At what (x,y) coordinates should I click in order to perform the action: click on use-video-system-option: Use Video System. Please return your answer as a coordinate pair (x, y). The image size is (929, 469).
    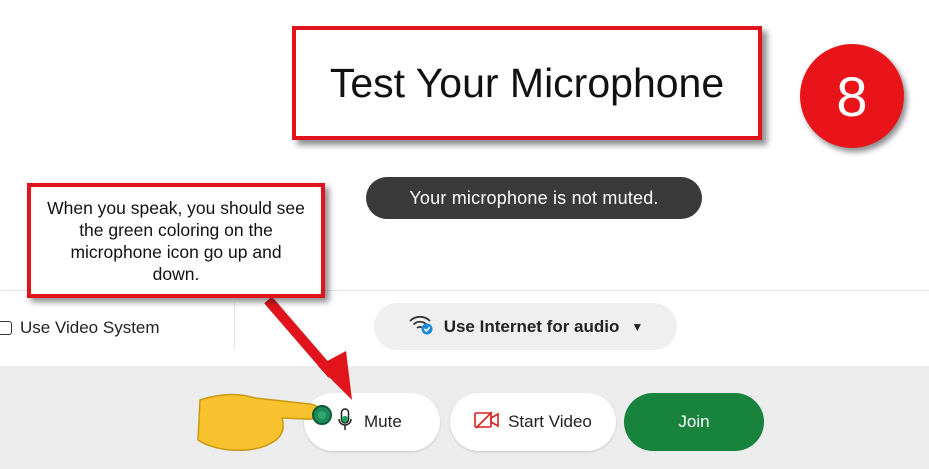
    Looking at the image, I should click on (80, 328).